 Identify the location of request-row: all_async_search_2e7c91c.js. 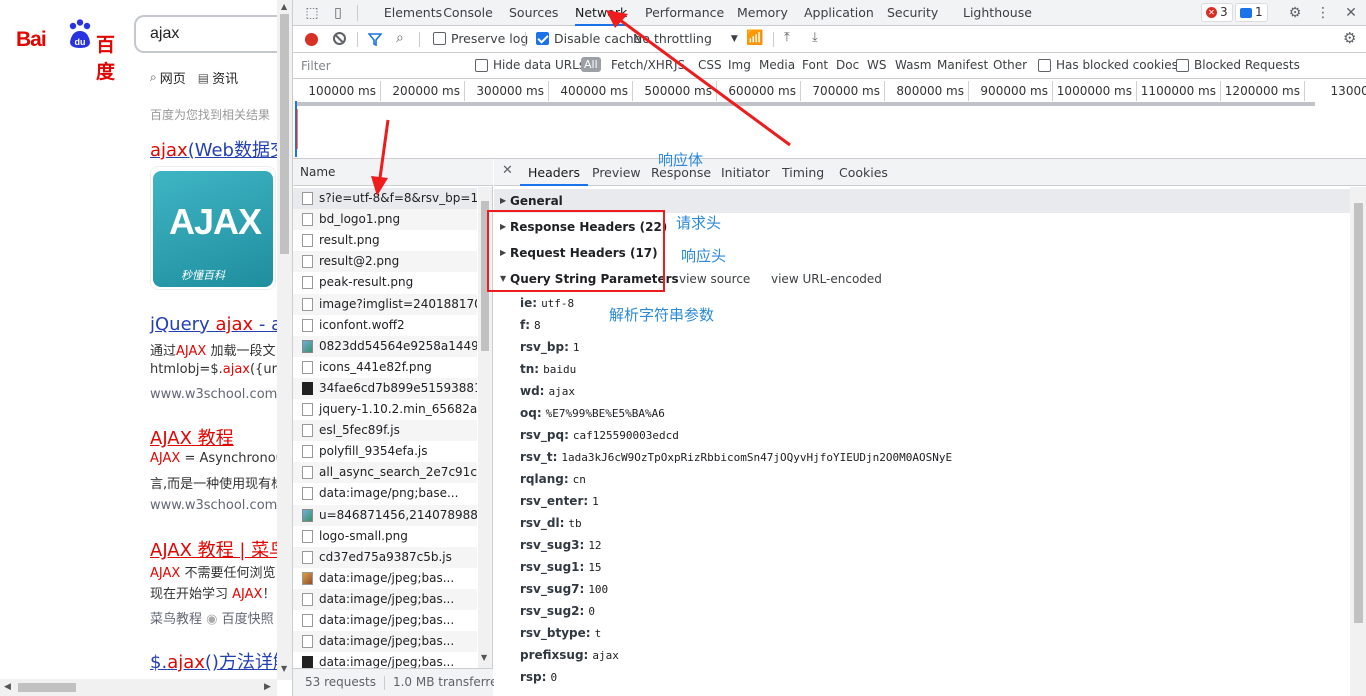
(385, 473).